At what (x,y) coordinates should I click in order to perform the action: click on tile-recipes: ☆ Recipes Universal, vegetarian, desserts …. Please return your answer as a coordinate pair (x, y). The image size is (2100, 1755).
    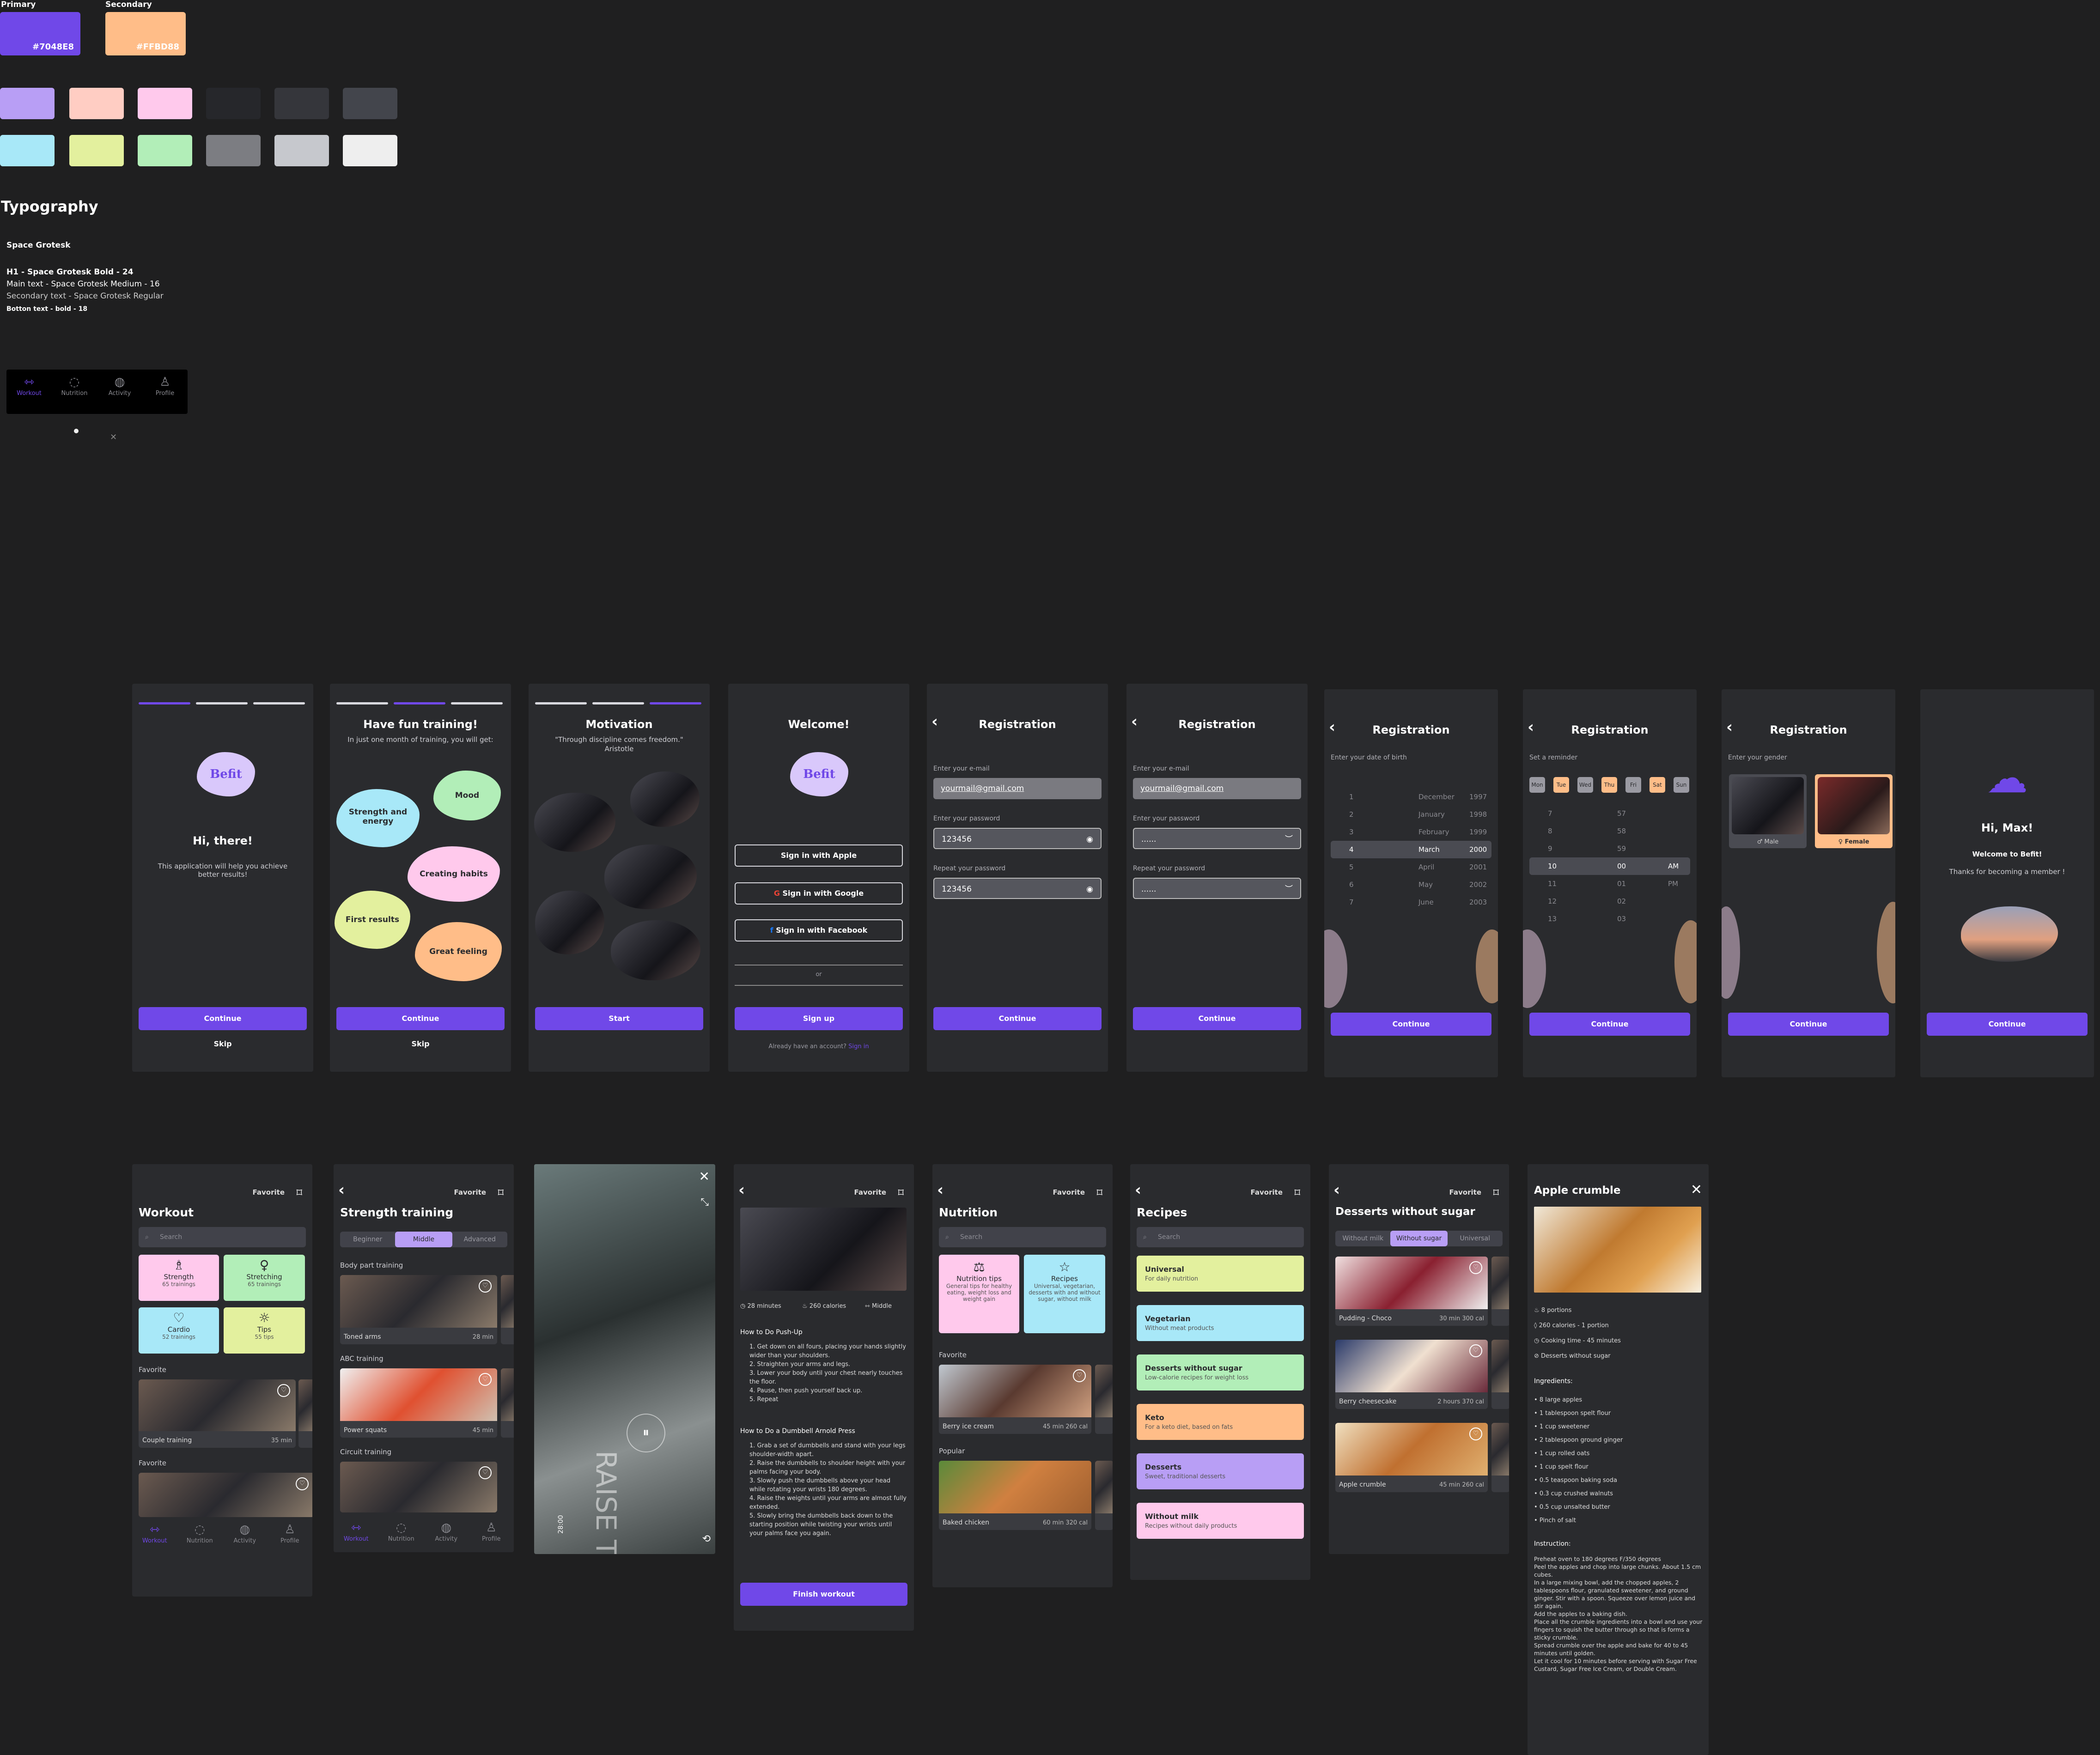
    Looking at the image, I should click on (1064, 1294).